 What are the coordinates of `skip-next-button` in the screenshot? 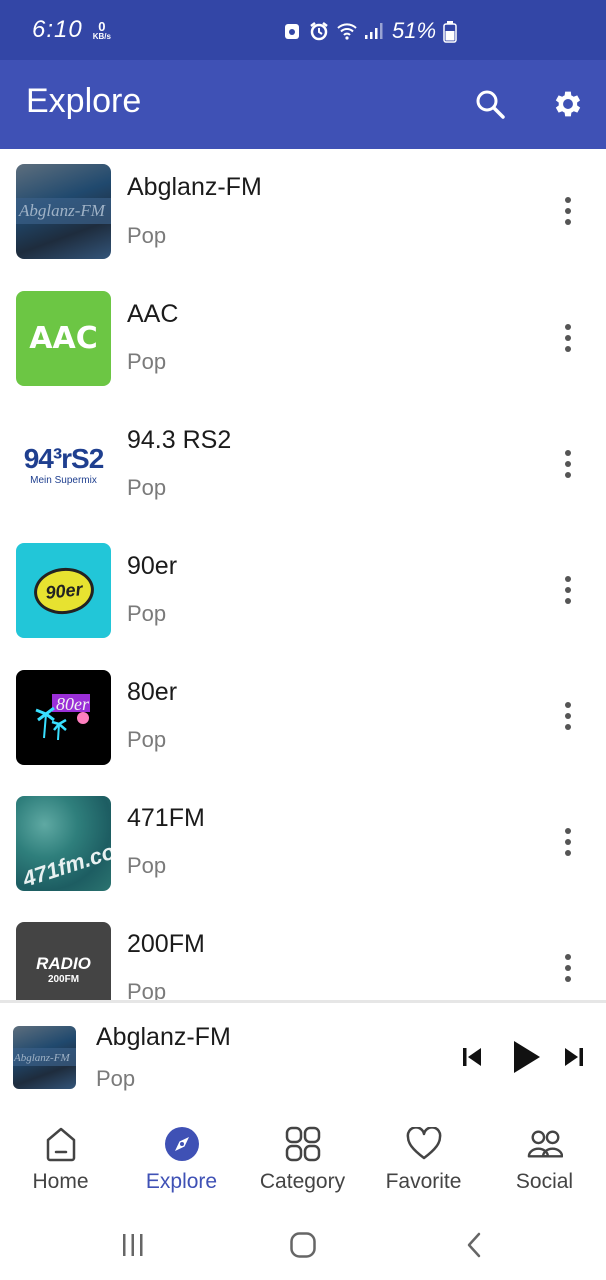 It's located at (574, 1057).